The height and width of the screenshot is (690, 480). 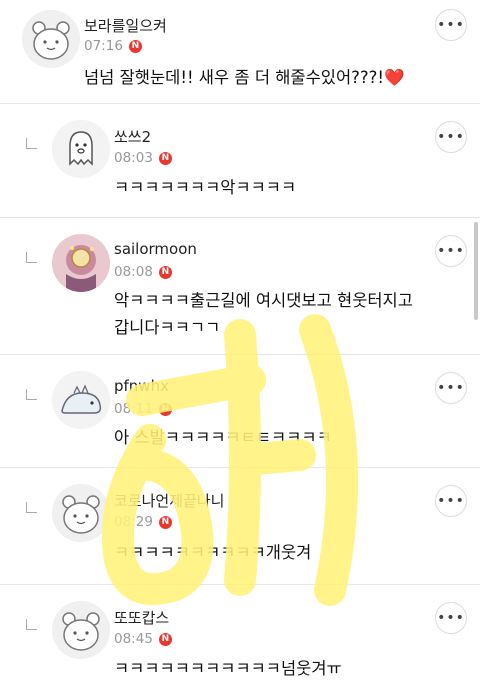 What do you see at coordinates (263, 314) in the screenshot?
I see `comment-text: 악ㅋㅋㅋㅋ출근길에 여시댓보고 현웃터지고 갑니다ㅋㅋㄱㄱ` at bounding box center [263, 314].